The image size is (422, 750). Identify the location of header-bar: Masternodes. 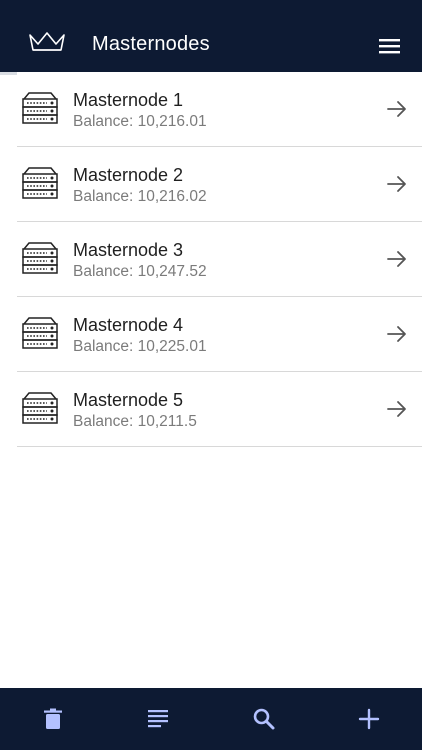
(211, 36).